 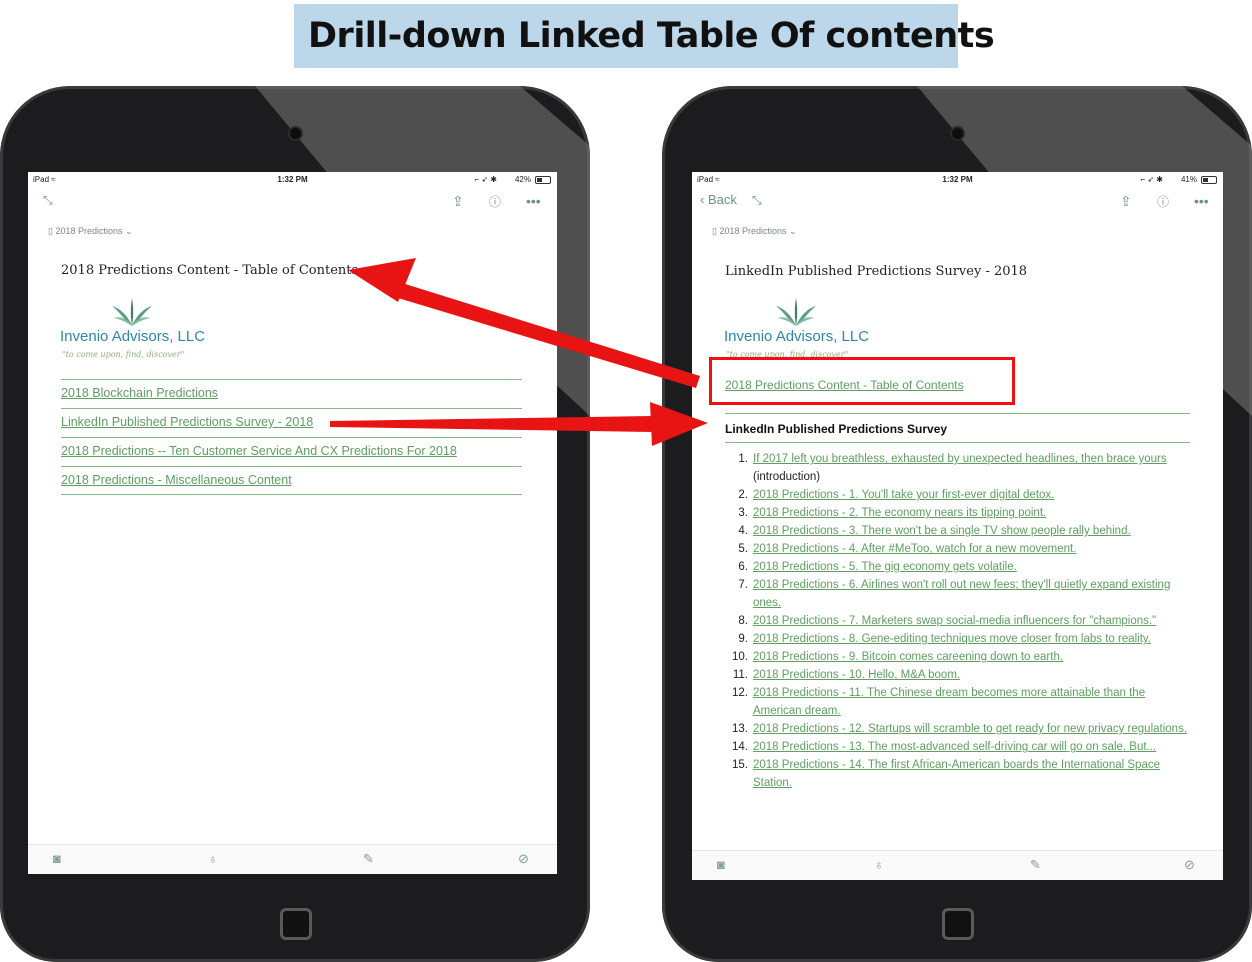 I want to click on arrow-back-to-toc, so click(x=524, y=323).